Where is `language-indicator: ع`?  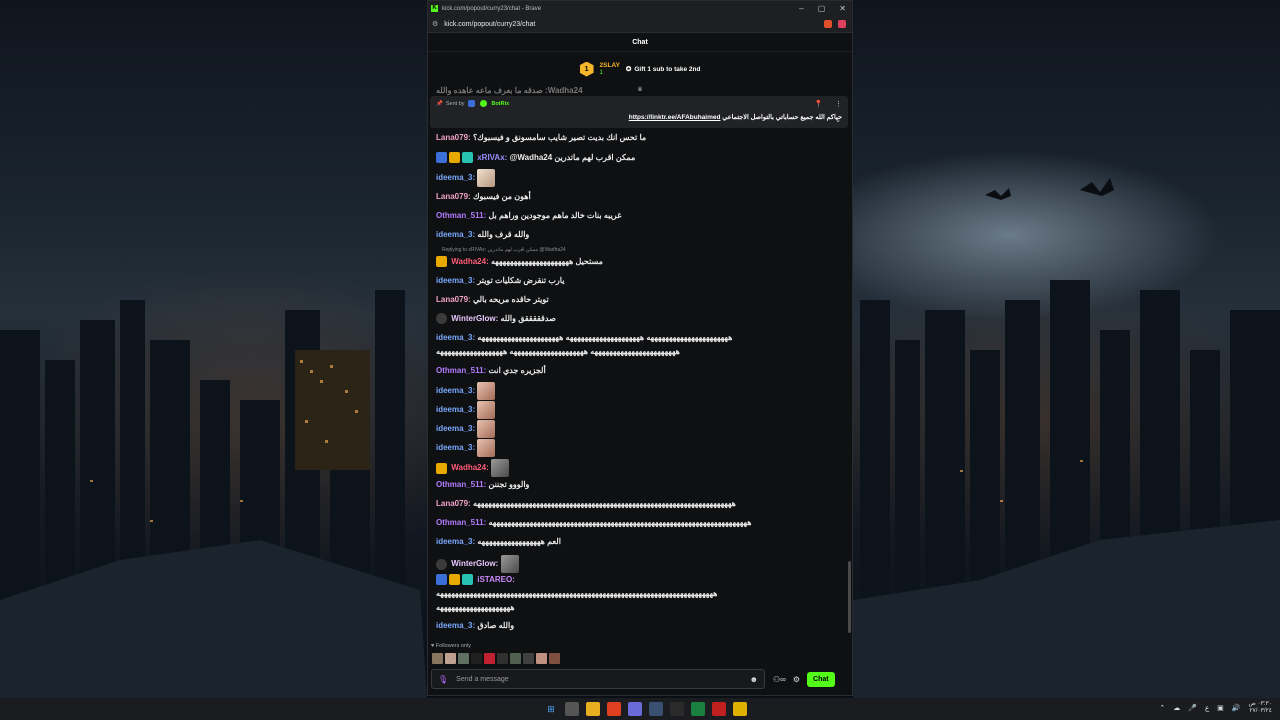
language-indicator: ع is located at coordinates (1207, 708).